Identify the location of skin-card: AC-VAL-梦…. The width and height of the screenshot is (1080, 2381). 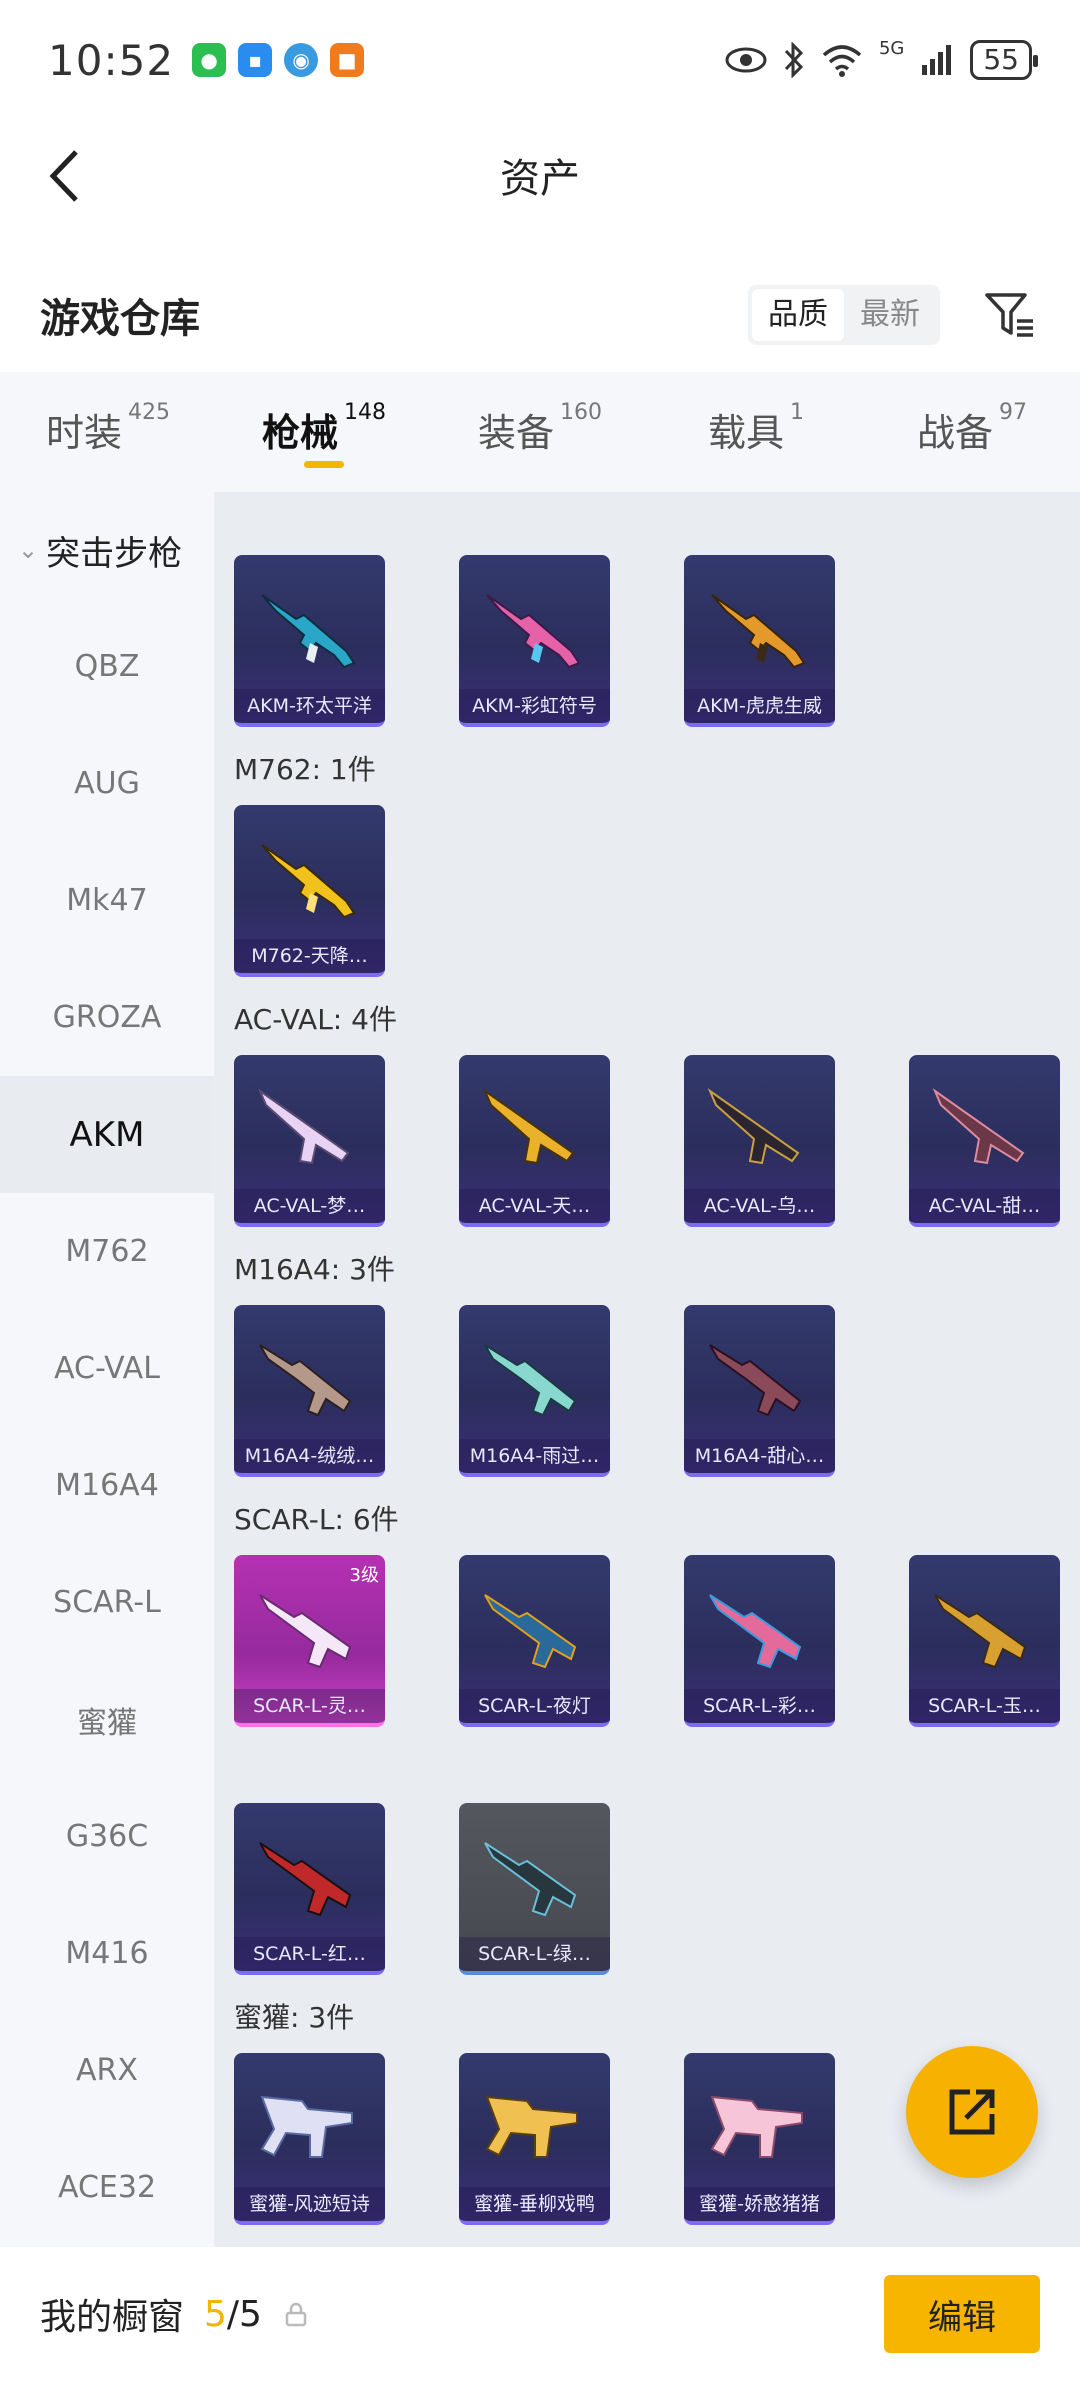
(309, 1141).